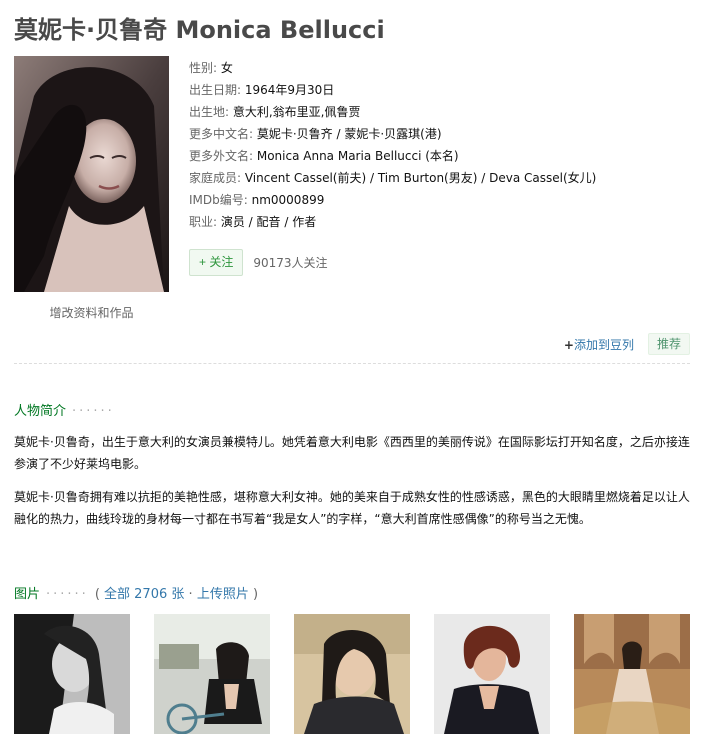  What do you see at coordinates (199, 30) in the screenshot?
I see `page-title: 莫妮卡·贝鲁奇 Monica Bellucci` at bounding box center [199, 30].